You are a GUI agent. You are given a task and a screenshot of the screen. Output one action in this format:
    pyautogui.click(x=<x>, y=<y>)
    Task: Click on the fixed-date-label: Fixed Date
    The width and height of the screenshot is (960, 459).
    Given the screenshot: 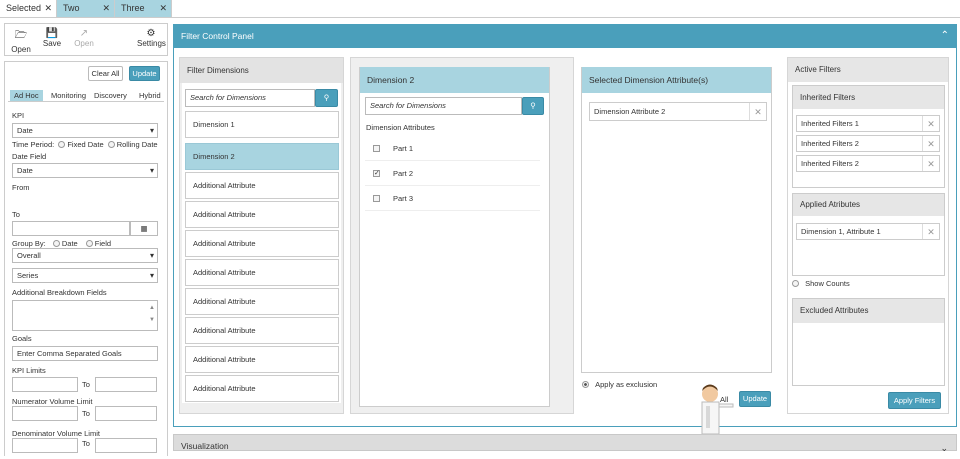 What is the action you would take?
    pyautogui.click(x=85, y=144)
    